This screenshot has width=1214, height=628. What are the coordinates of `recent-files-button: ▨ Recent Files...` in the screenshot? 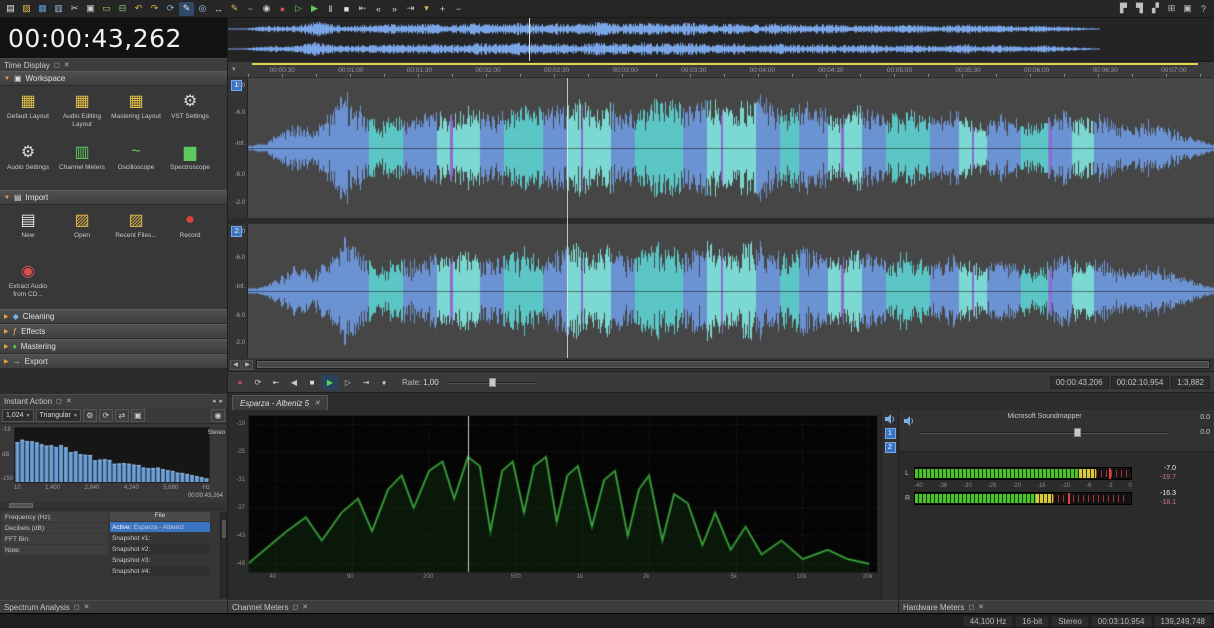 It's located at (136, 231).